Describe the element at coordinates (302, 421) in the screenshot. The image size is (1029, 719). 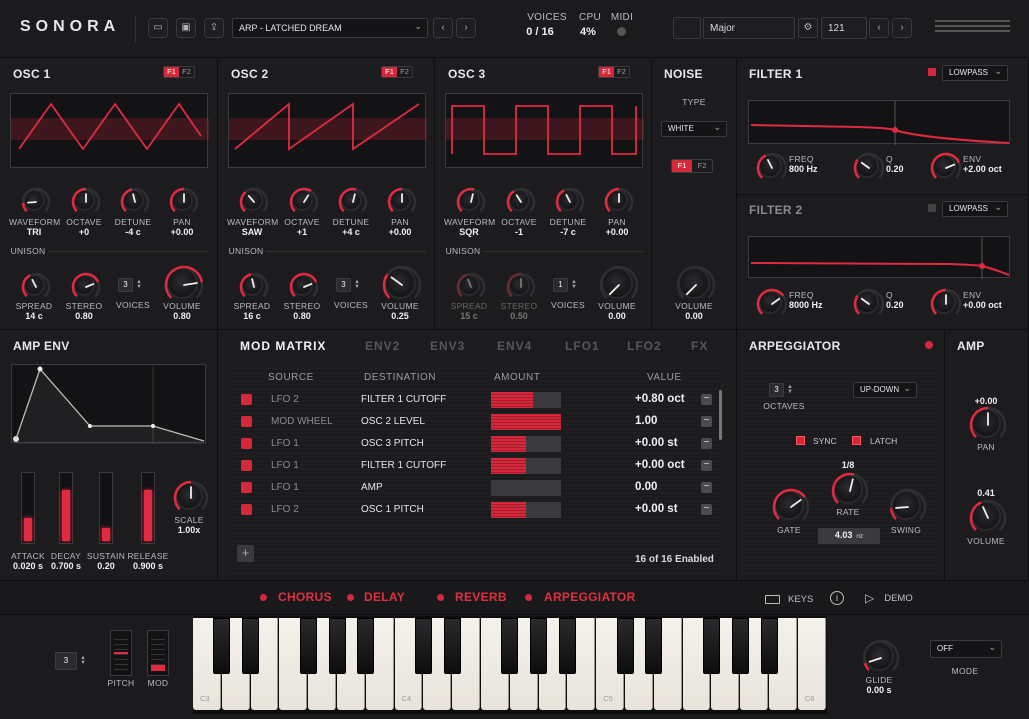
I see `mm-source: MOD WHEEL` at that location.